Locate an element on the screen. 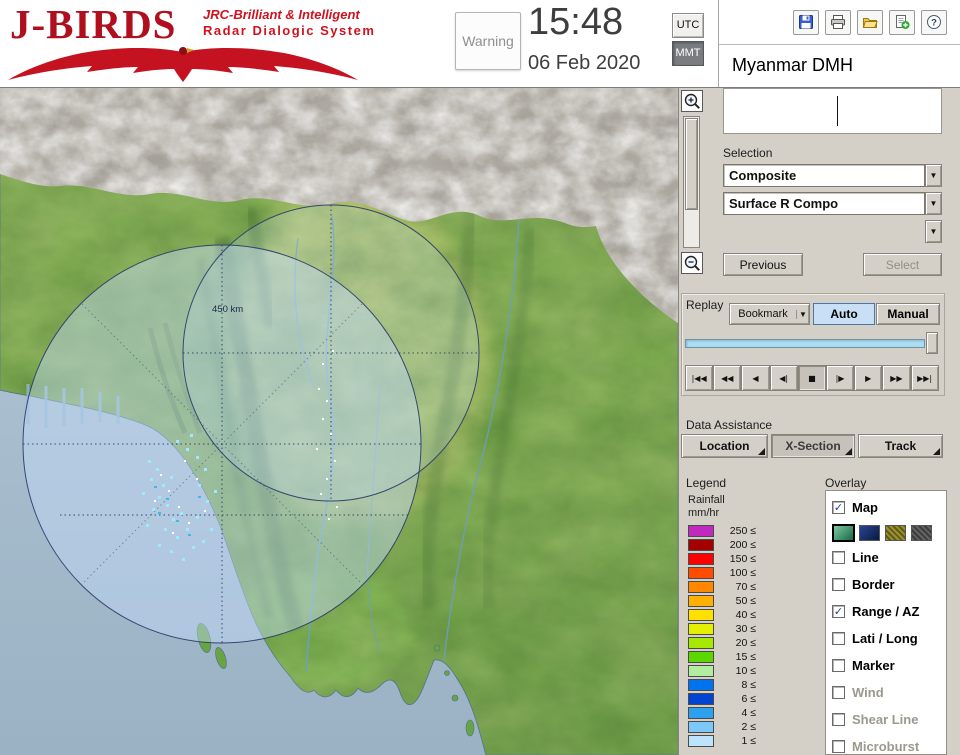 This screenshot has height=755, width=960. open-folder-button is located at coordinates (870, 22).